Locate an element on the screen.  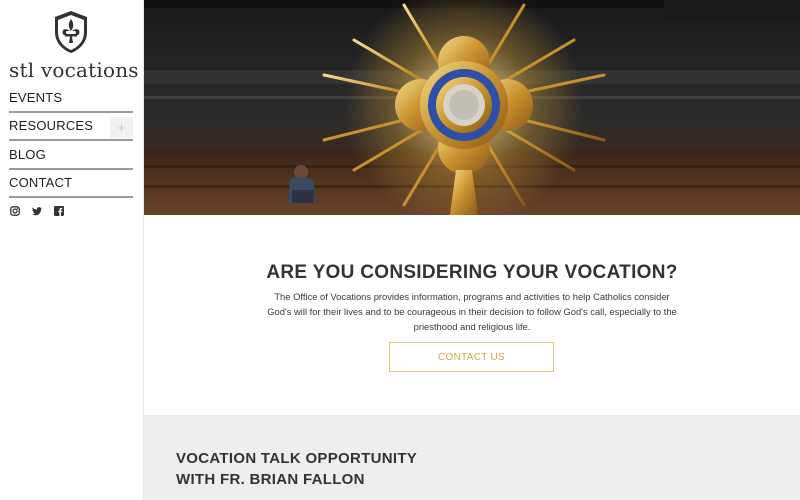
nav-item-label: RESOURCES is located at coordinates (51, 126).